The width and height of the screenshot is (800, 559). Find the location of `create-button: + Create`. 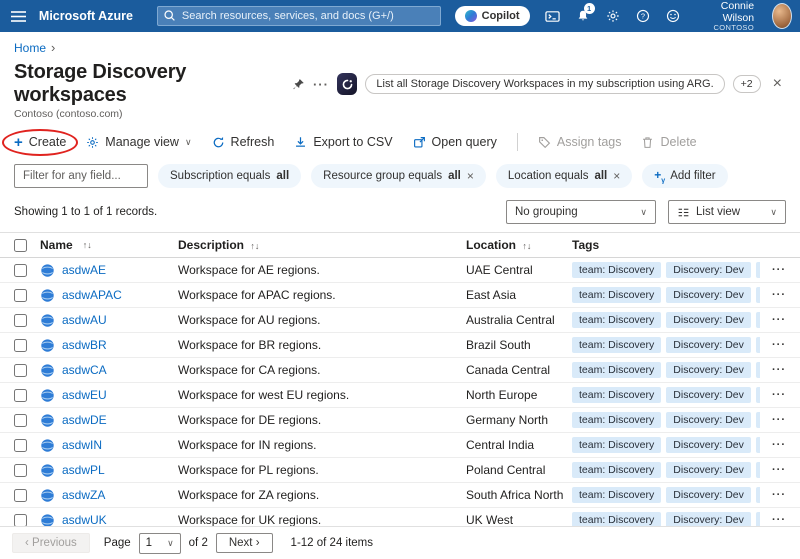

create-button: + Create is located at coordinates (40, 142).